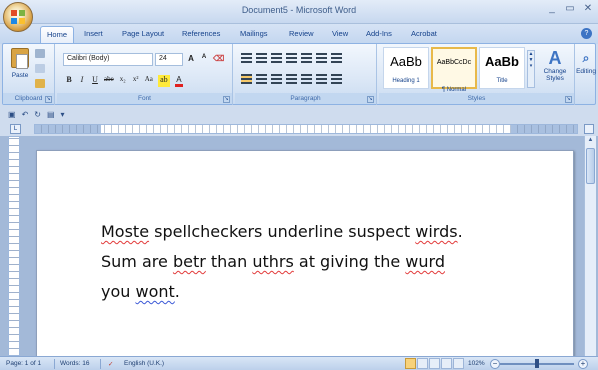 The image size is (598, 370). What do you see at coordinates (568, 99) in the screenshot?
I see `styles-launcher-icon: ↘` at bounding box center [568, 99].